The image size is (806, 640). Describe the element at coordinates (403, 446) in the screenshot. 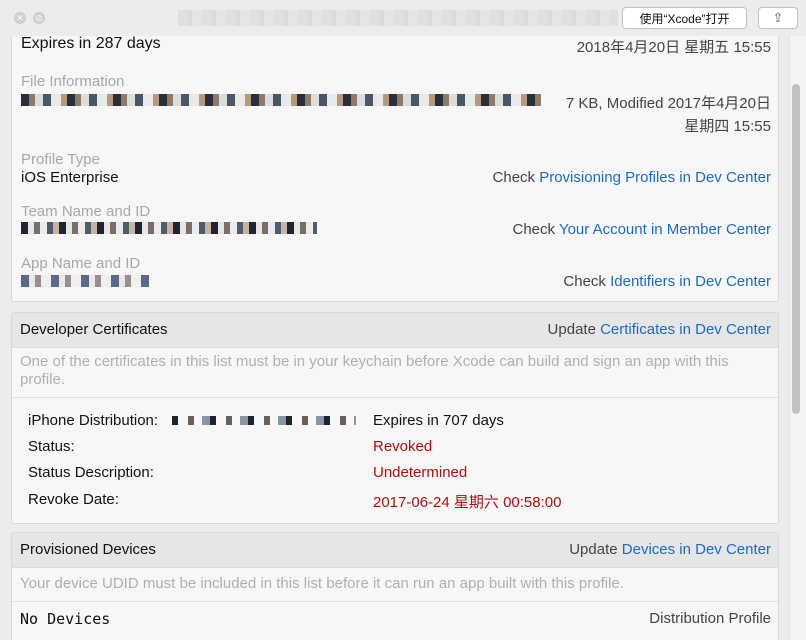

I see `status-value: Revoked` at that location.